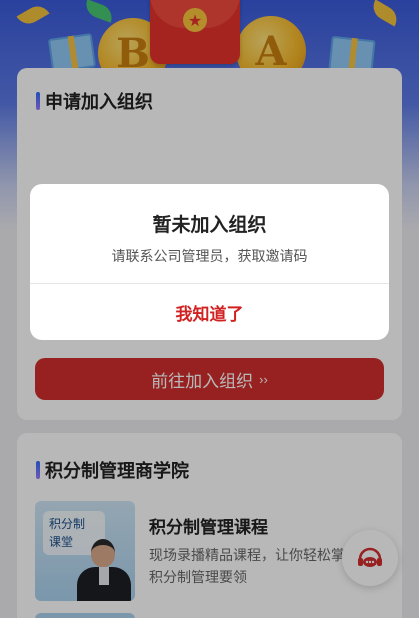 The width and height of the screenshot is (419, 618). Describe the element at coordinates (209, 225) in the screenshot. I see `dialog-title: 暂未加入组织` at that location.